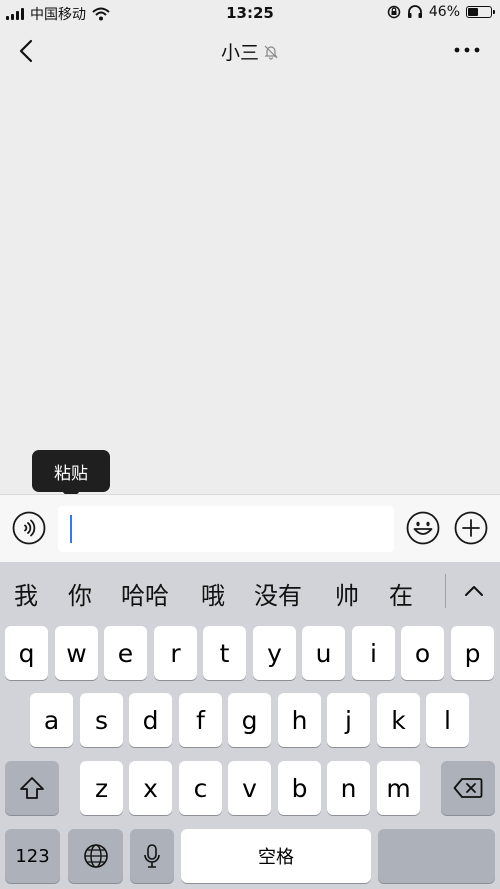  I want to click on wifi-icon, so click(101, 14).